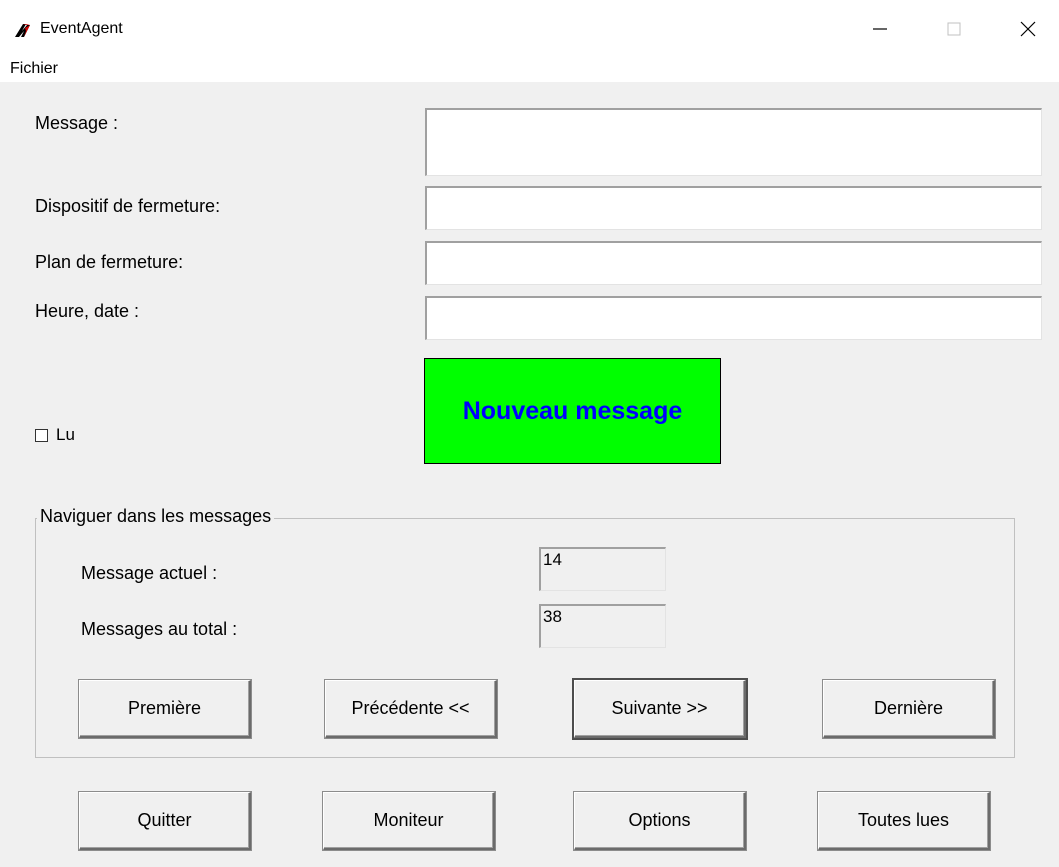 The height and width of the screenshot is (867, 1059). I want to click on message-label: Message :, so click(77, 123).